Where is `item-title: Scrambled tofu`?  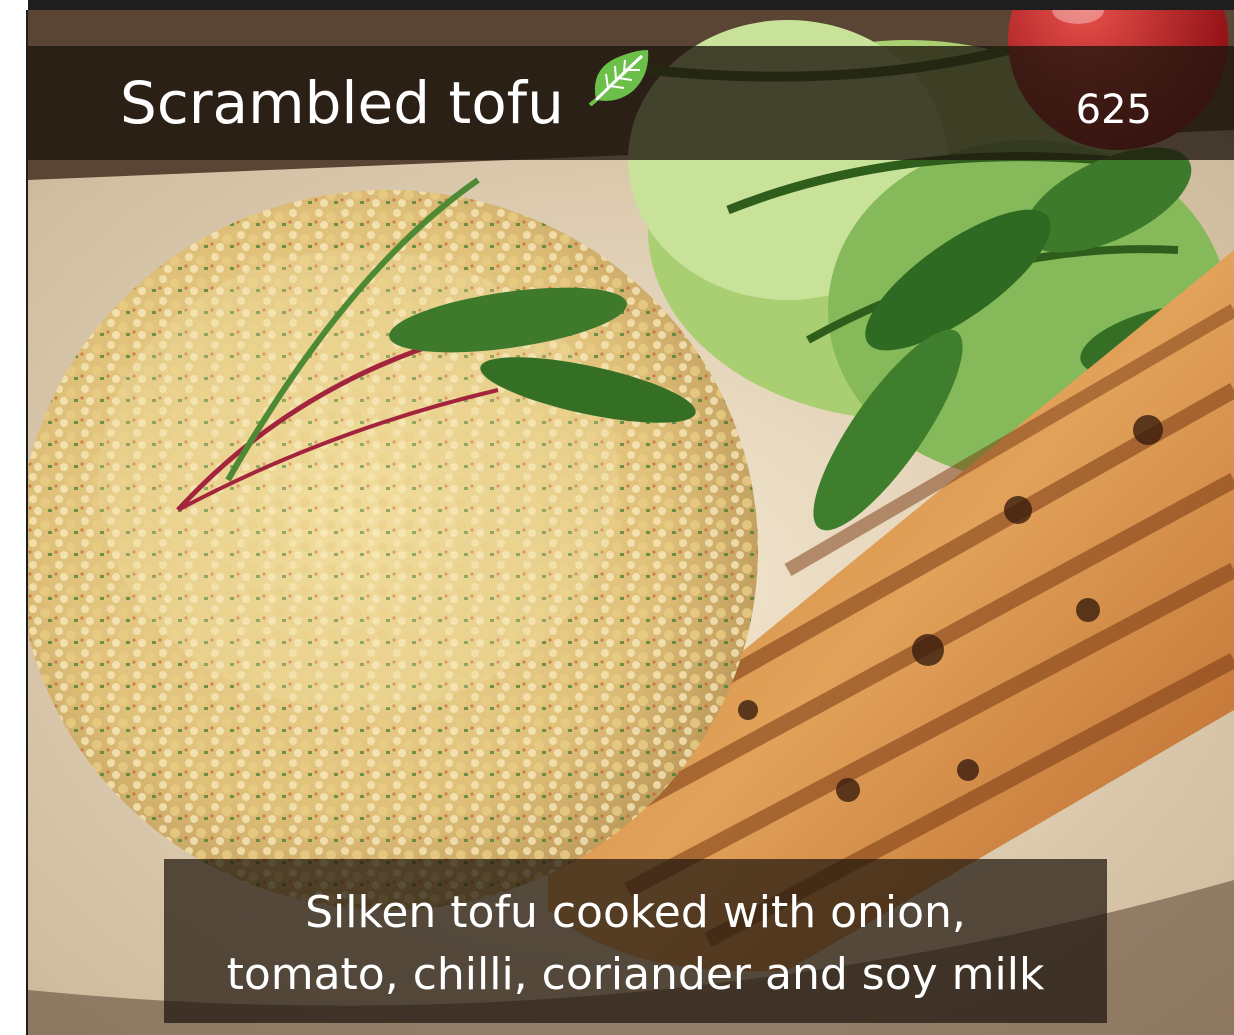
item-title: Scrambled tofu is located at coordinates (342, 103).